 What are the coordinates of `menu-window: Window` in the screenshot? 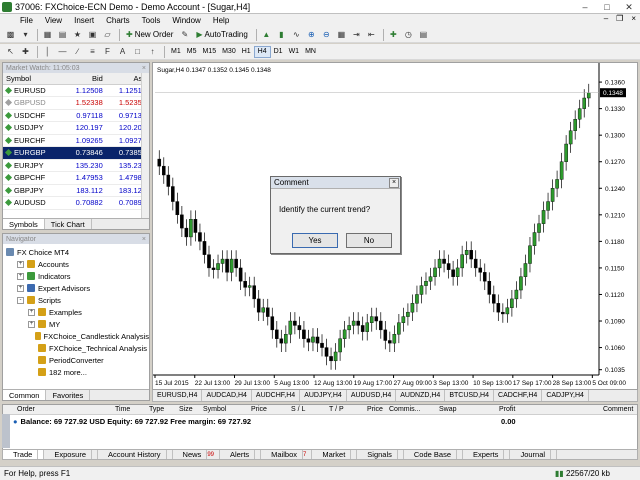 It's located at (186, 20).